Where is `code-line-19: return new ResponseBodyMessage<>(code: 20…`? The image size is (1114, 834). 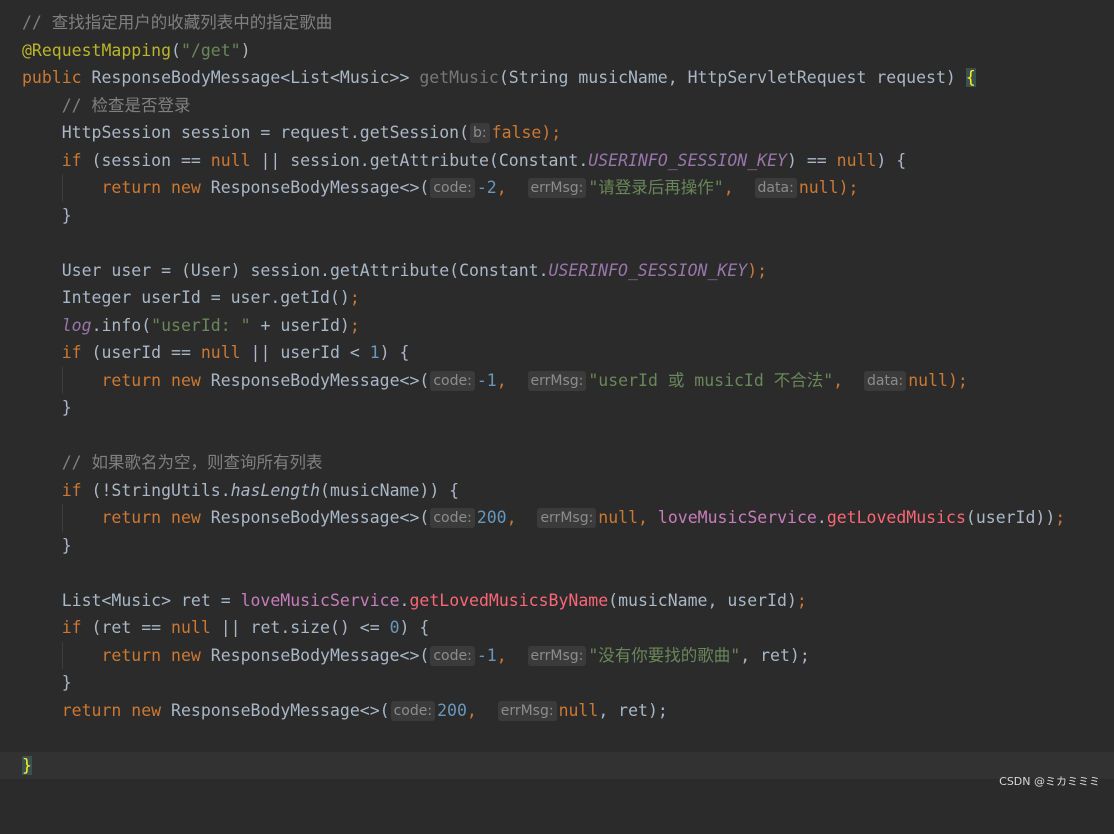
code-line-19: return new ResponseBodyMessage<>(code: 20… is located at coordinates (557, 518).